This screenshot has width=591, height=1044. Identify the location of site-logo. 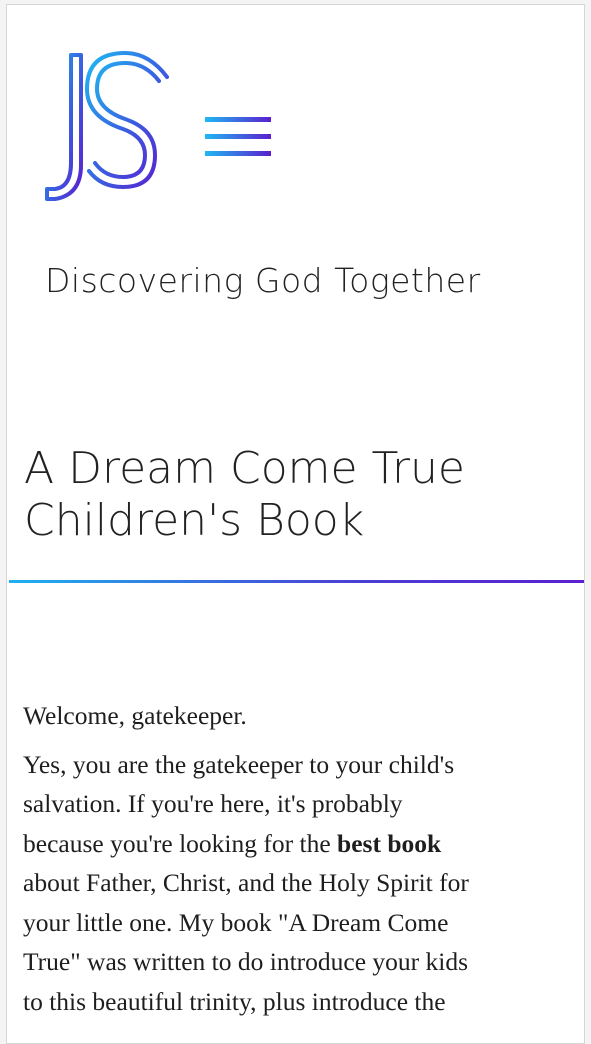
(107, 127).